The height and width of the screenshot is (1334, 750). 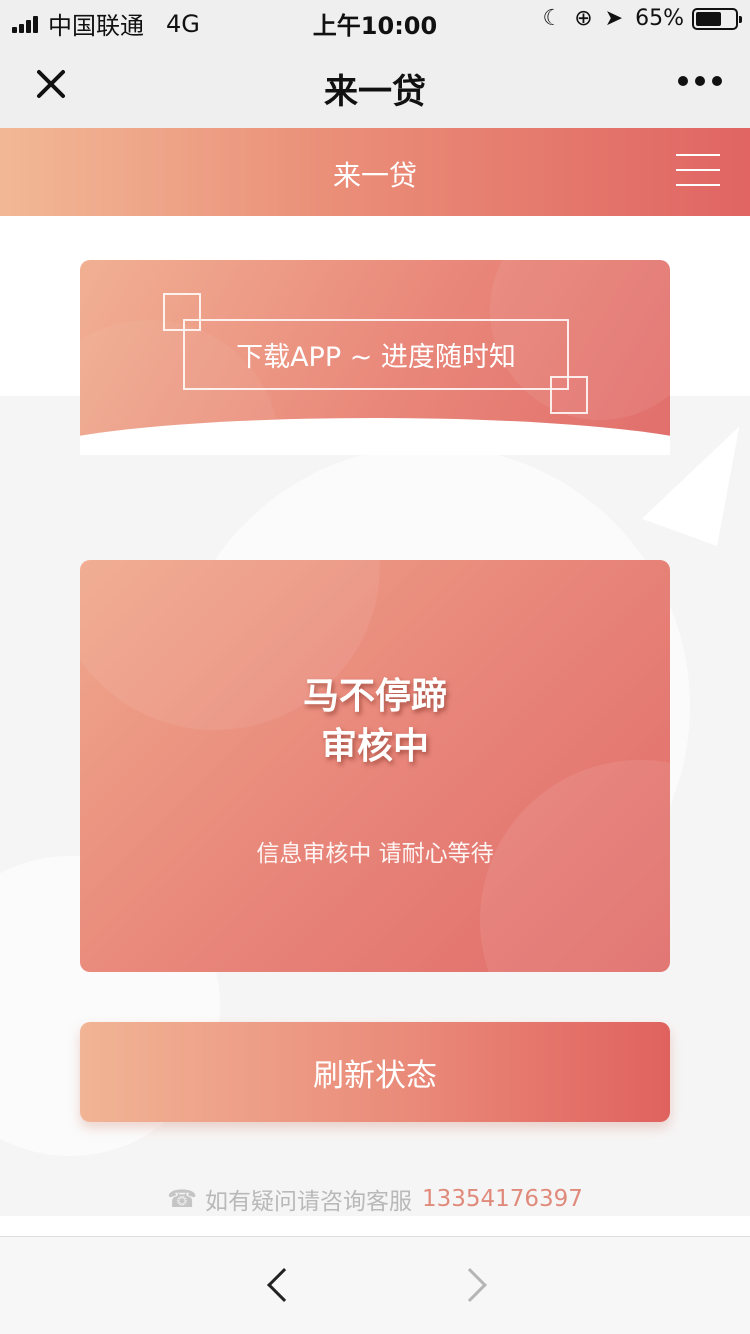 I want to click on back-arrow-icon, so click(x=284, y=1285).